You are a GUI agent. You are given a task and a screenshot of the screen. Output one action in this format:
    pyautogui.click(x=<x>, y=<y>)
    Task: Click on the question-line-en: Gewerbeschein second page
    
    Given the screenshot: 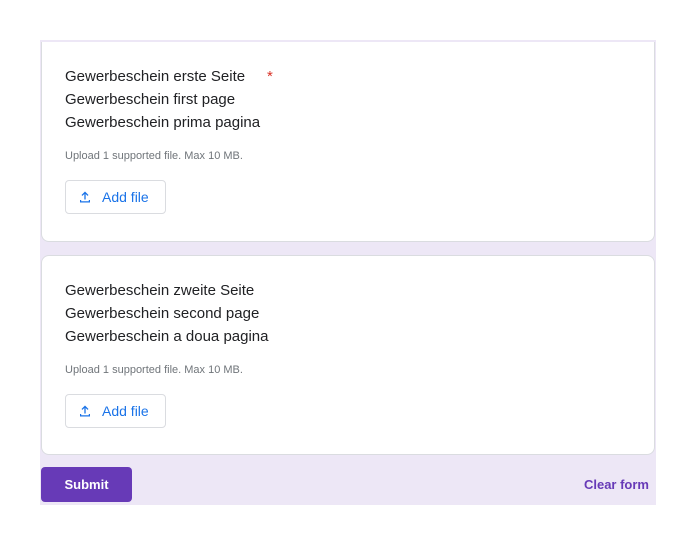 What is the action you would take?
    pyautogui.click(x=162, y=313)
    